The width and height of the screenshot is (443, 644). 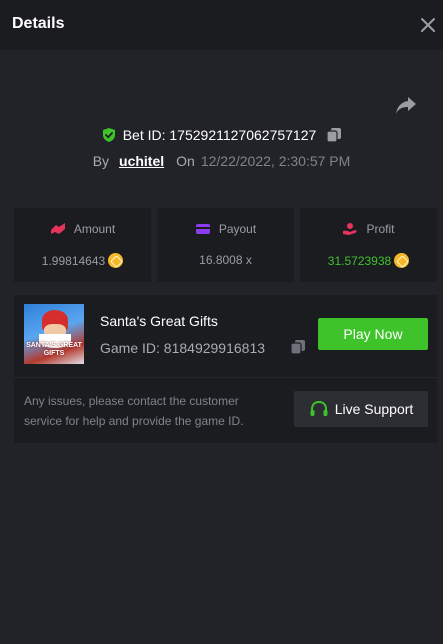 I want to click on page-title: Details, so click(x=38, y=23).